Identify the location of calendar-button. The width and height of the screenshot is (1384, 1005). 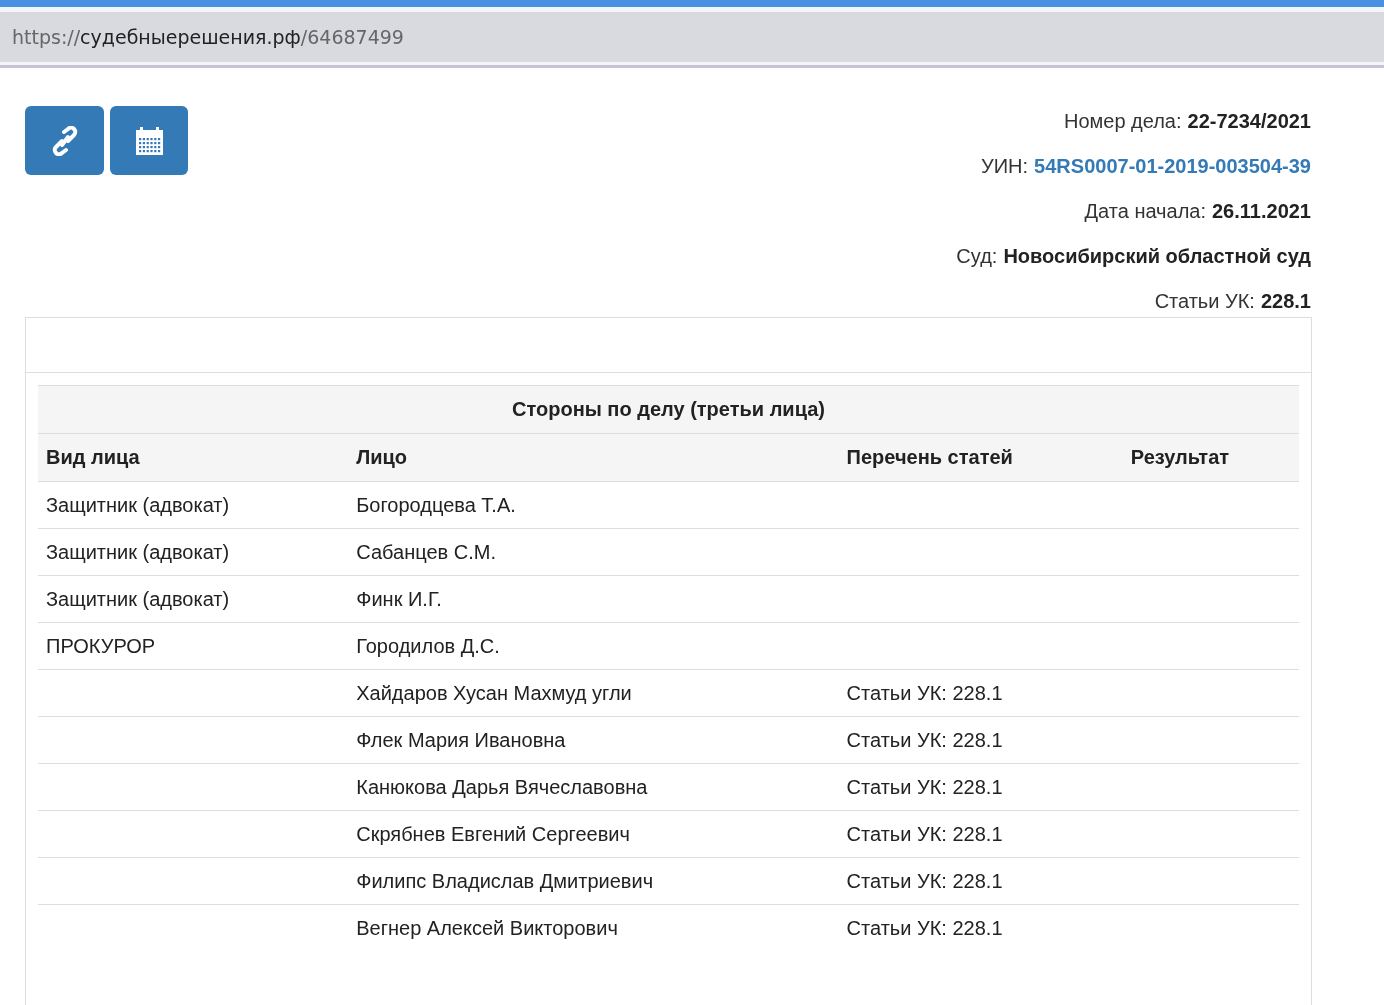
(149, 140).